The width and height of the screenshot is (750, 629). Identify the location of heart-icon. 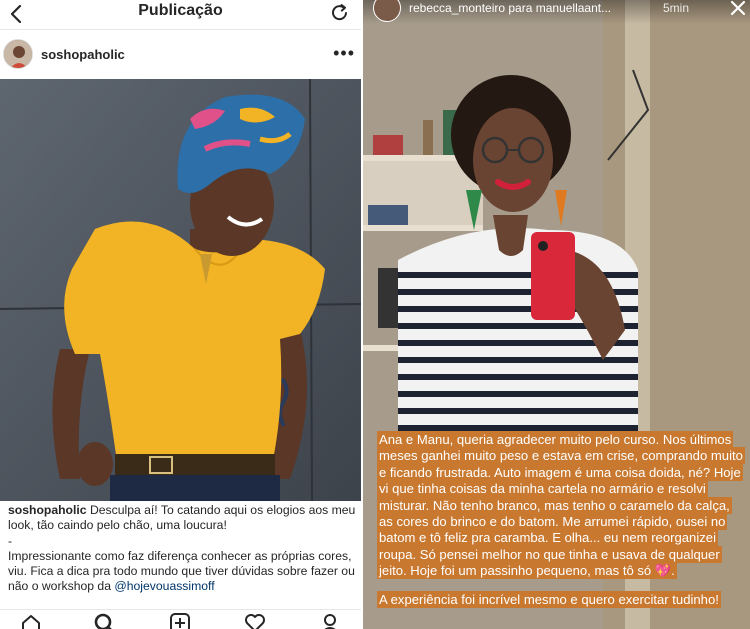
(255, 620).